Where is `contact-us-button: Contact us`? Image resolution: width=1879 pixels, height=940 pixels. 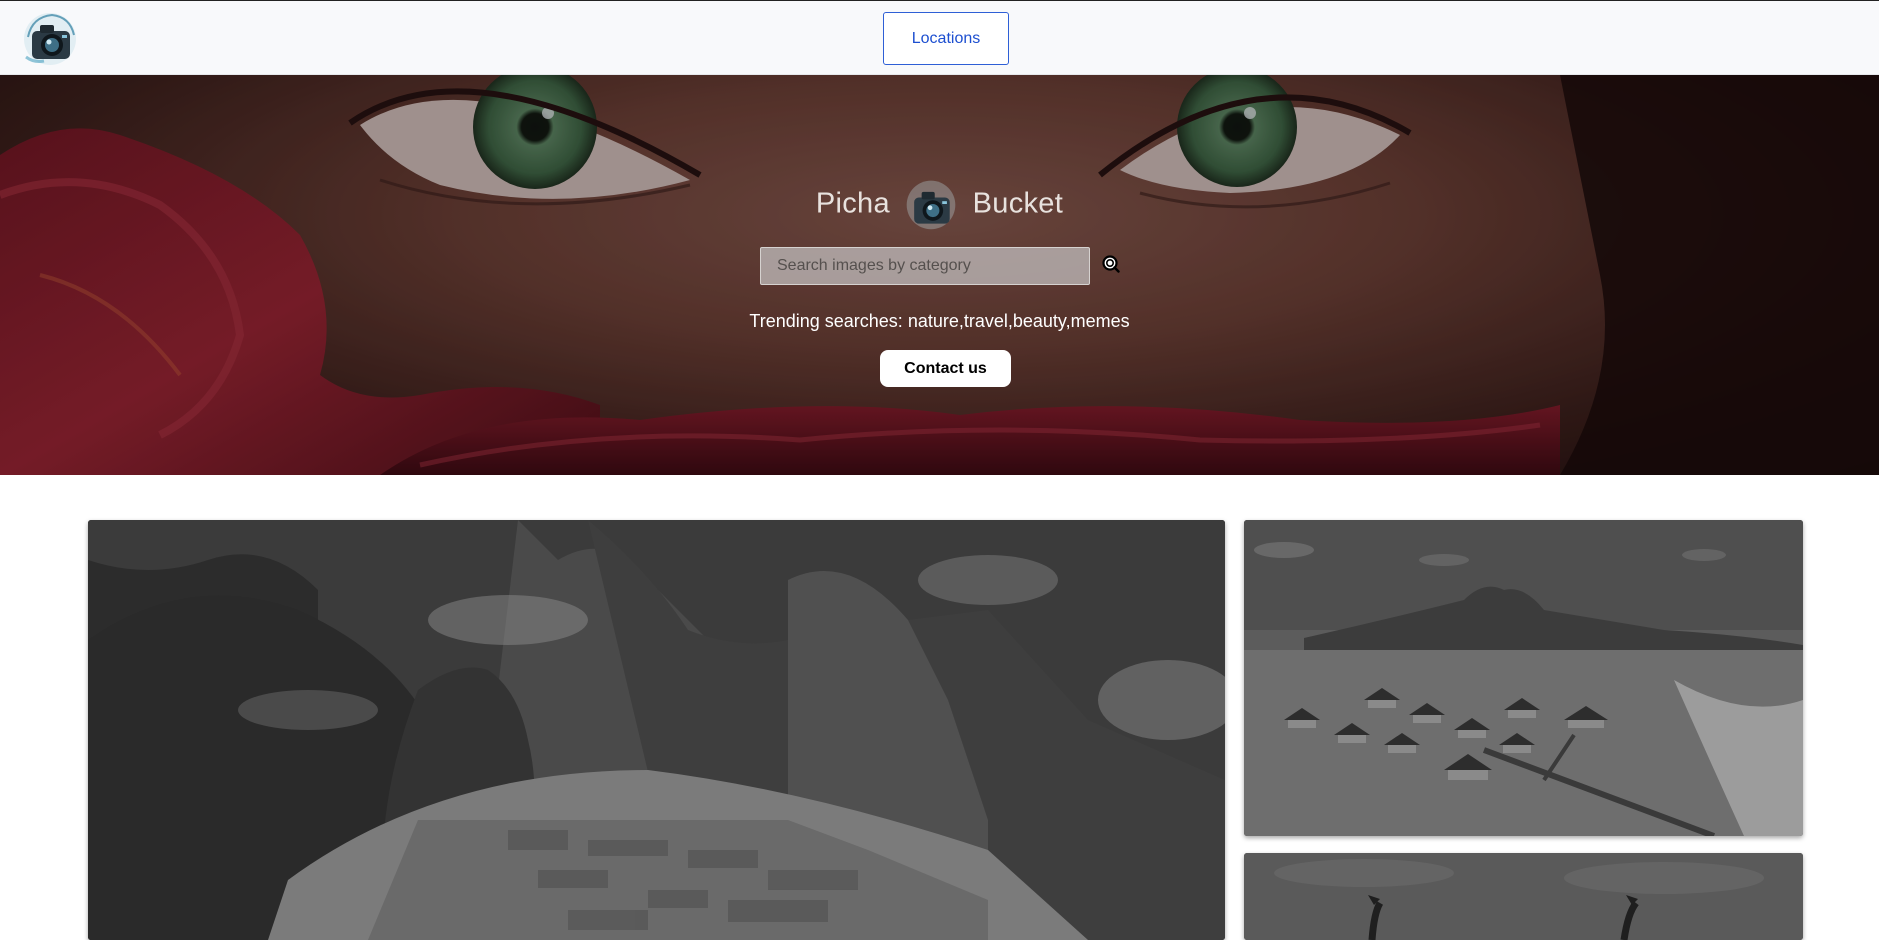
contact-us-button: Contact us is located at coordinates (945, 368).